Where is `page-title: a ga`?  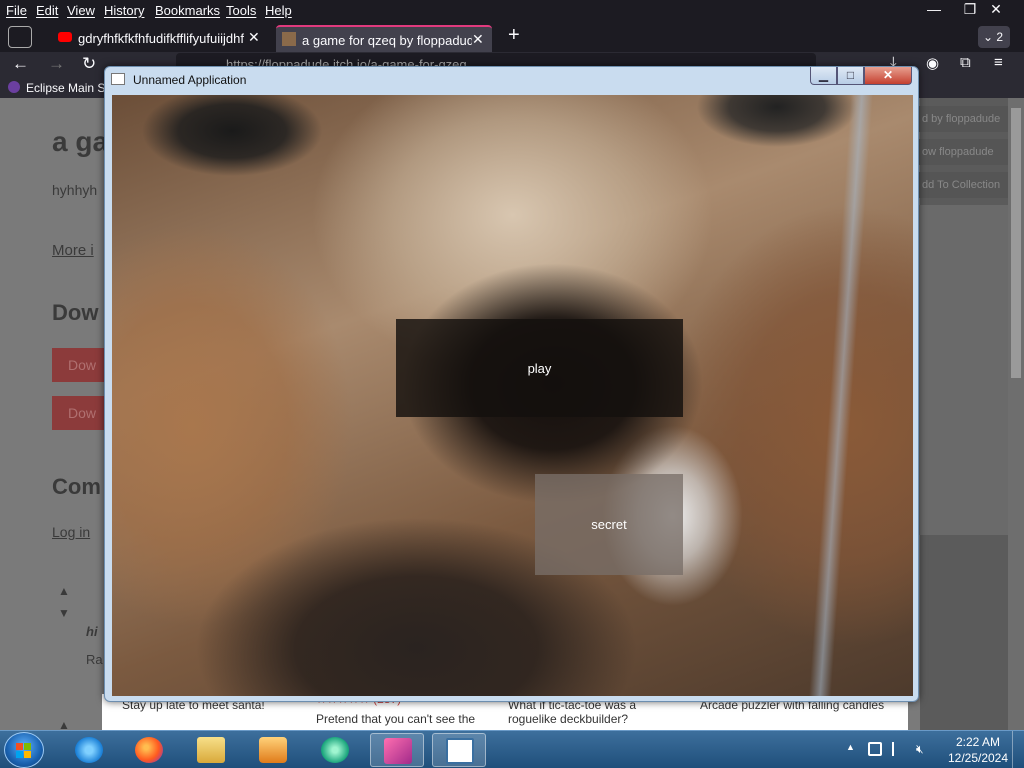 page-title: a ga is located at coordinates (80, 141).